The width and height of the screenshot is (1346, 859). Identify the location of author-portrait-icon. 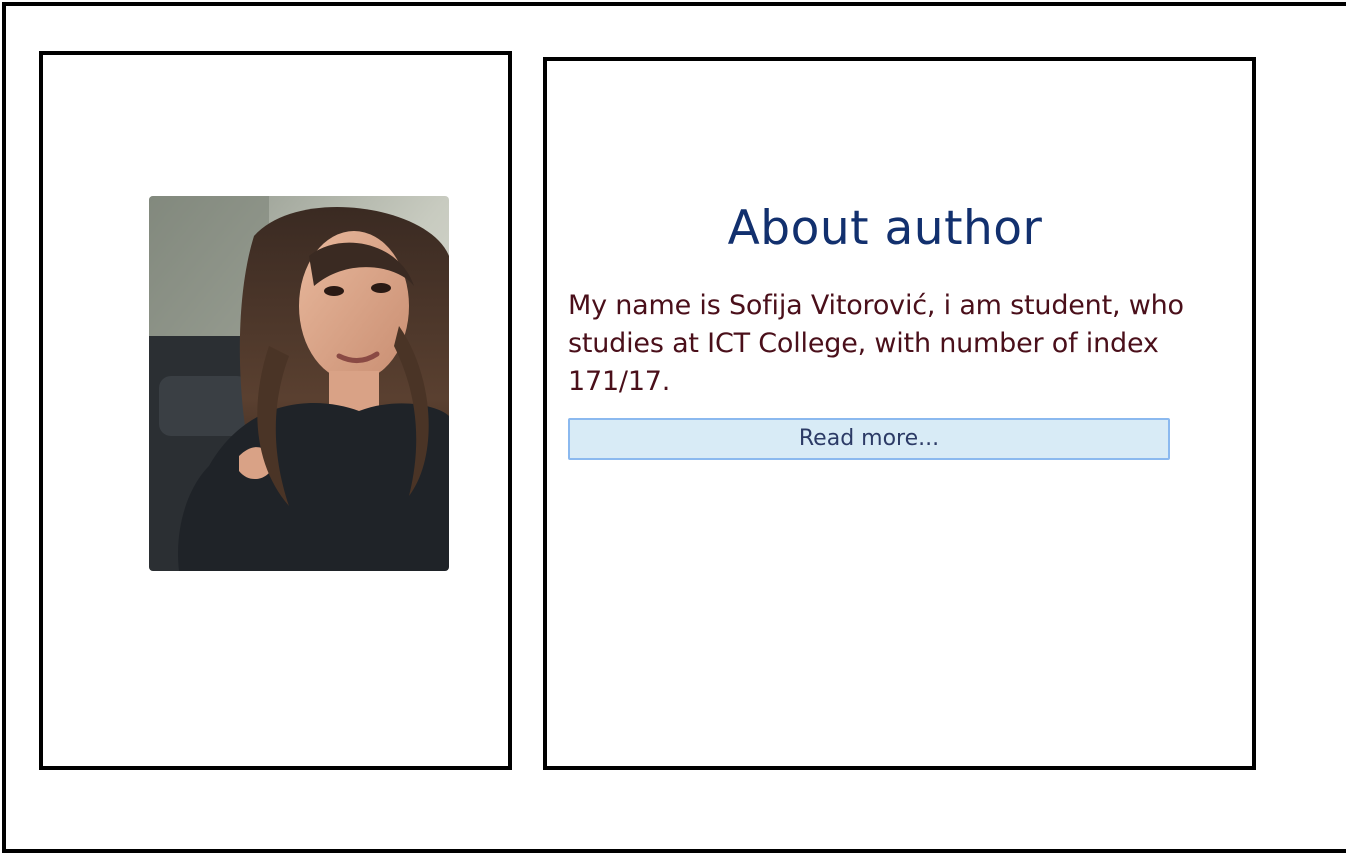
(299, 383).